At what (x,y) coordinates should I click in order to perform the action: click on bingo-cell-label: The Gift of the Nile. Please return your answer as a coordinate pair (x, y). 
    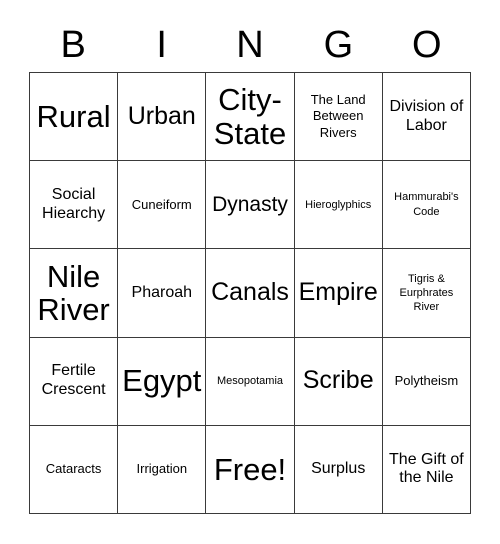
    Looking at the image, I should click on (426, 468).